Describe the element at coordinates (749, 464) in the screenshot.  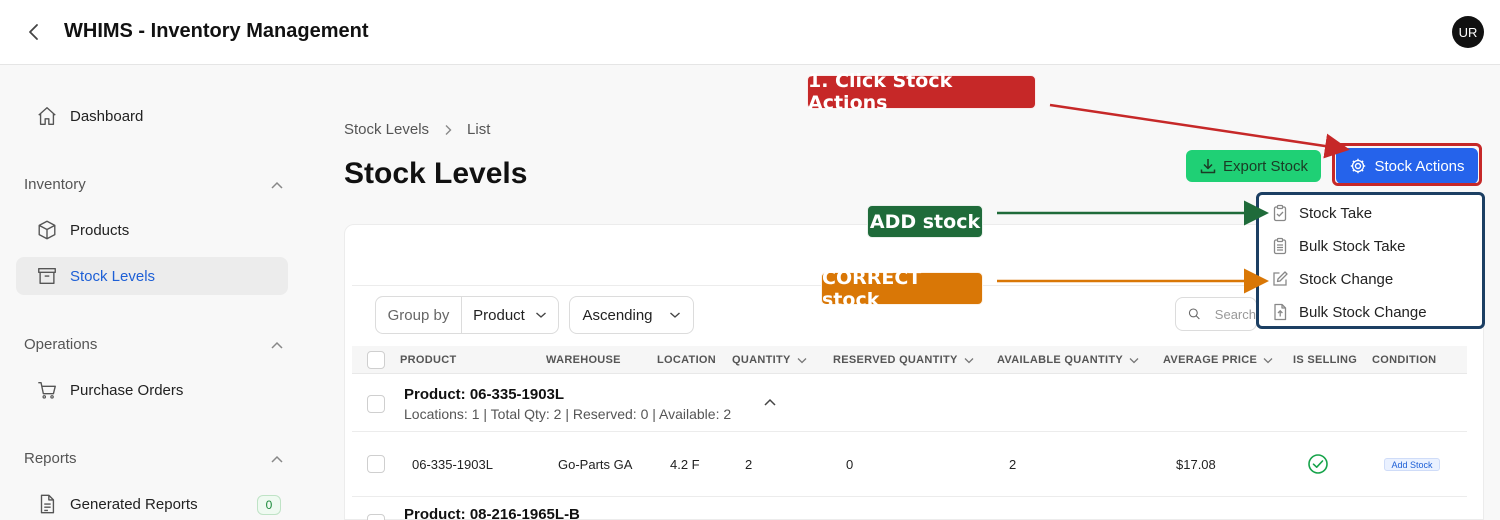
I see `cell-quantity: 2` at that location.